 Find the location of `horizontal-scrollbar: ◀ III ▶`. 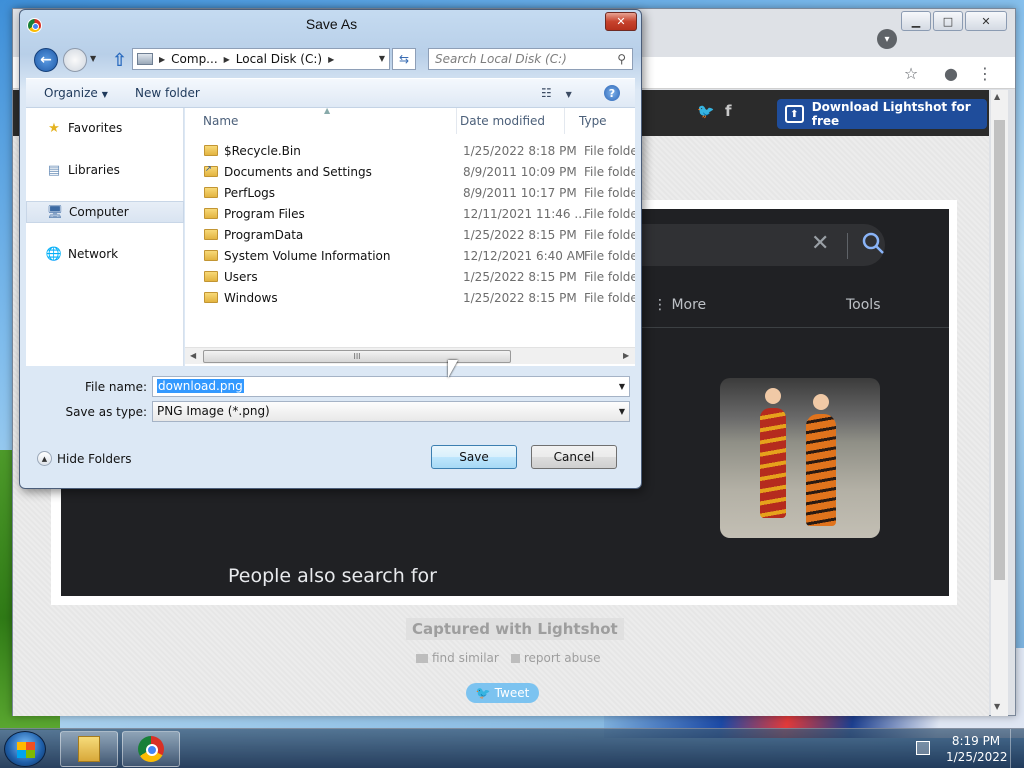

horizontal-scrollbar: ◀ III ▶ is located at coordinates (410, 355).